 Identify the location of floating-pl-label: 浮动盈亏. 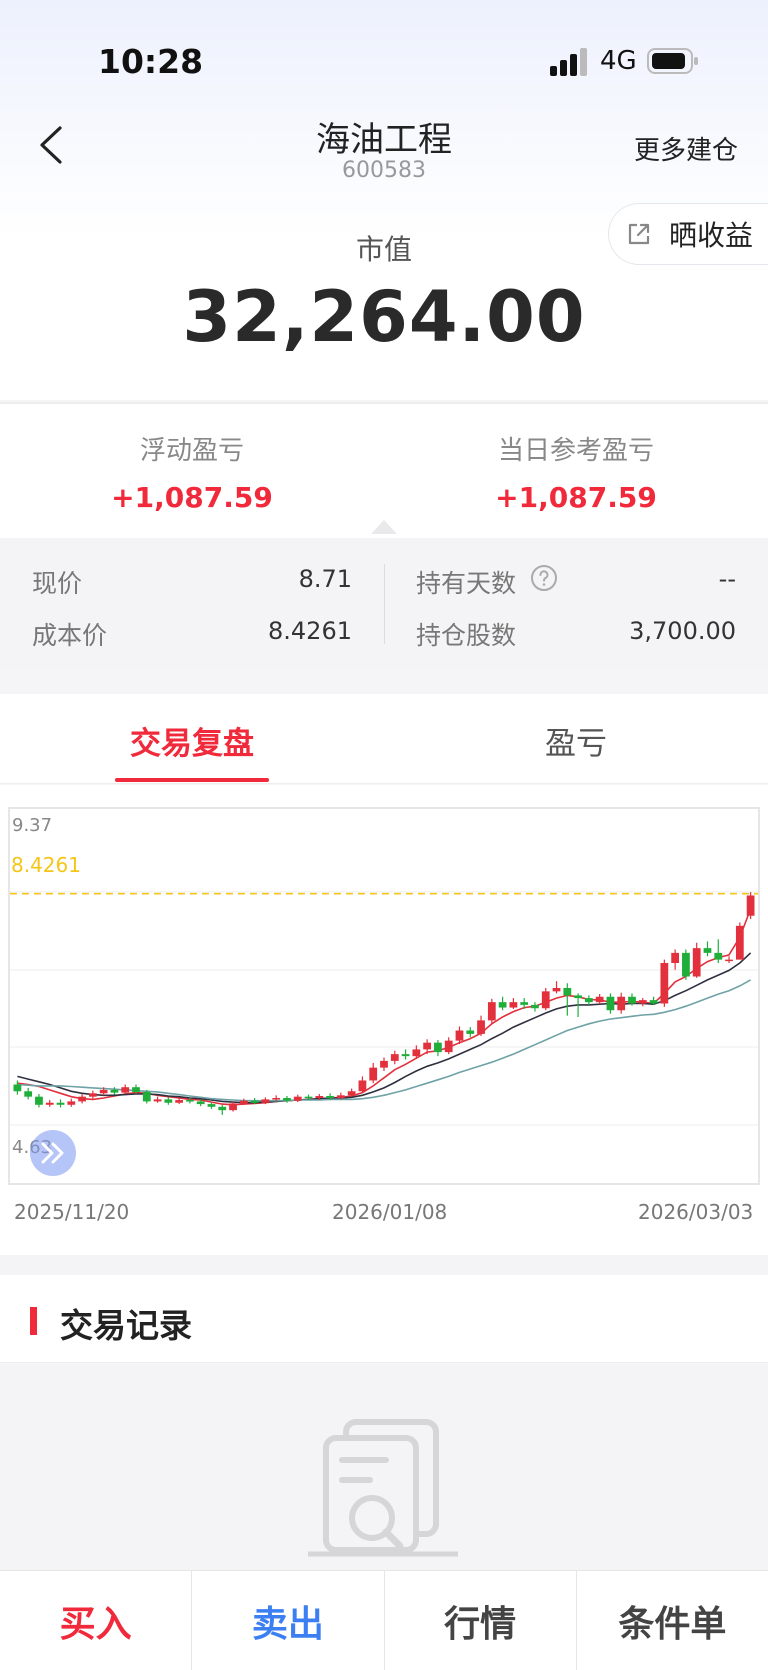
(191, 451).